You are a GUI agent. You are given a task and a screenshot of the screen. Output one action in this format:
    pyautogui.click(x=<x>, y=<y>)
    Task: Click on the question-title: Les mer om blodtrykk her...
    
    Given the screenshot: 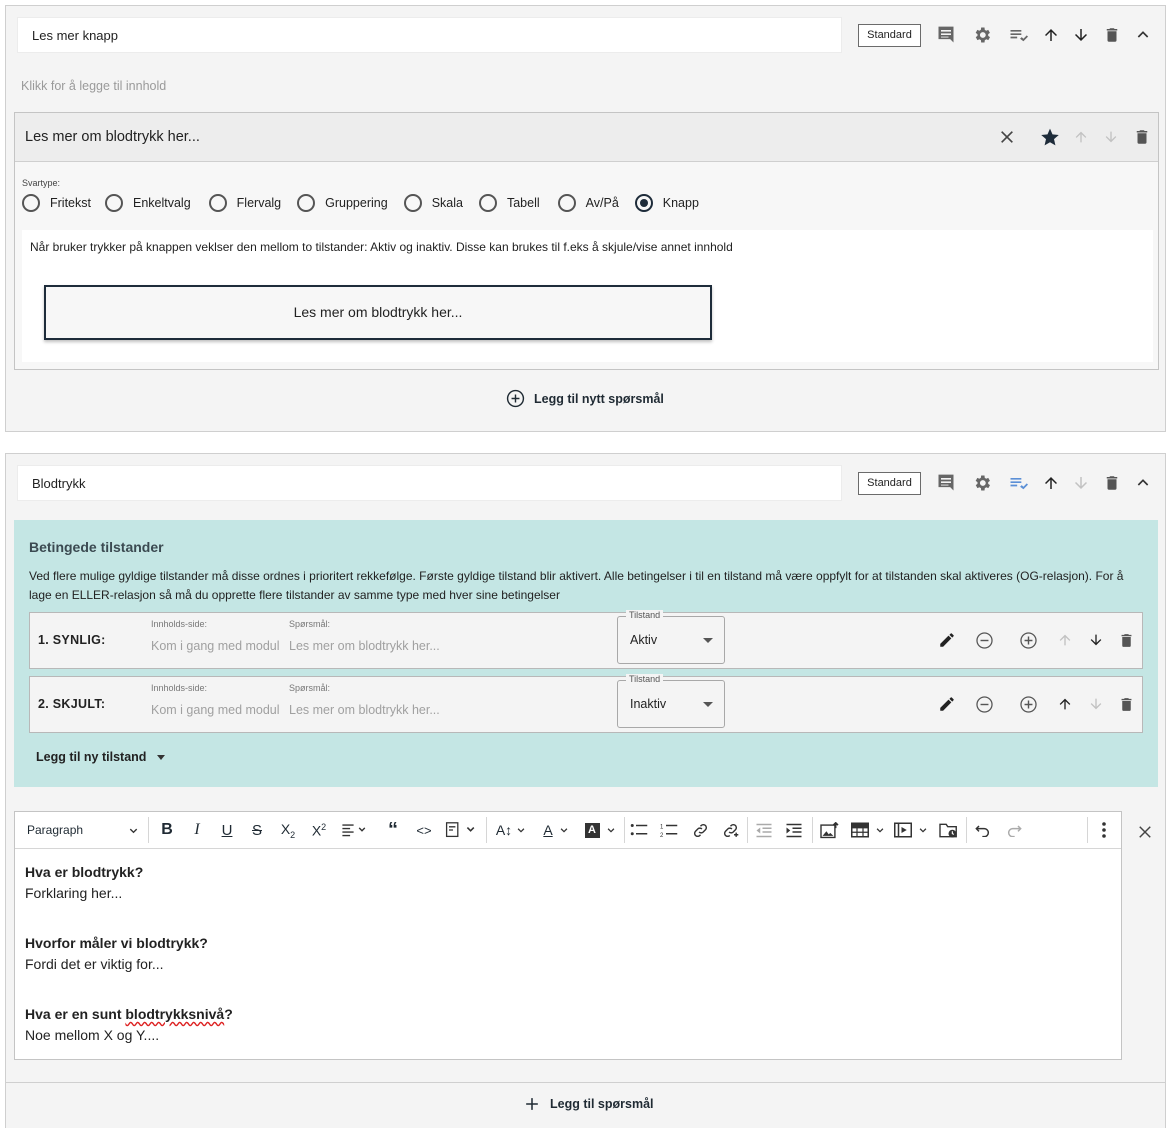 What is the action you would take?
    pyautogui.click(x=112, y=137)
    